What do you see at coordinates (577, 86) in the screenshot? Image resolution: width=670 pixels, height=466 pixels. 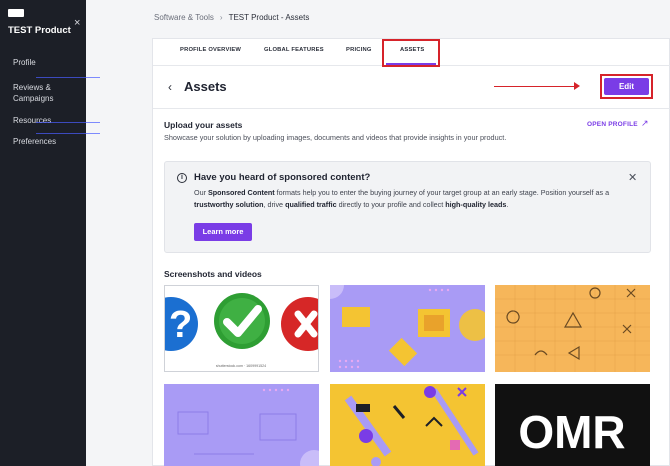 I see `annotation-arrow-head` at bounding box center [577, 86].